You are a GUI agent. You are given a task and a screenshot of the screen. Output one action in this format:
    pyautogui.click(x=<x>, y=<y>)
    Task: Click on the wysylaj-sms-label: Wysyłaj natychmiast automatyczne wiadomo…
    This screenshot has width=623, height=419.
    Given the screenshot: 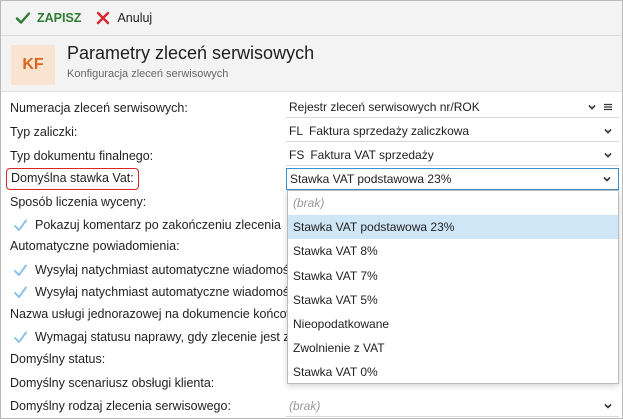 What is the action you would take?
    pyautogui.click(x=182, y=292)
    